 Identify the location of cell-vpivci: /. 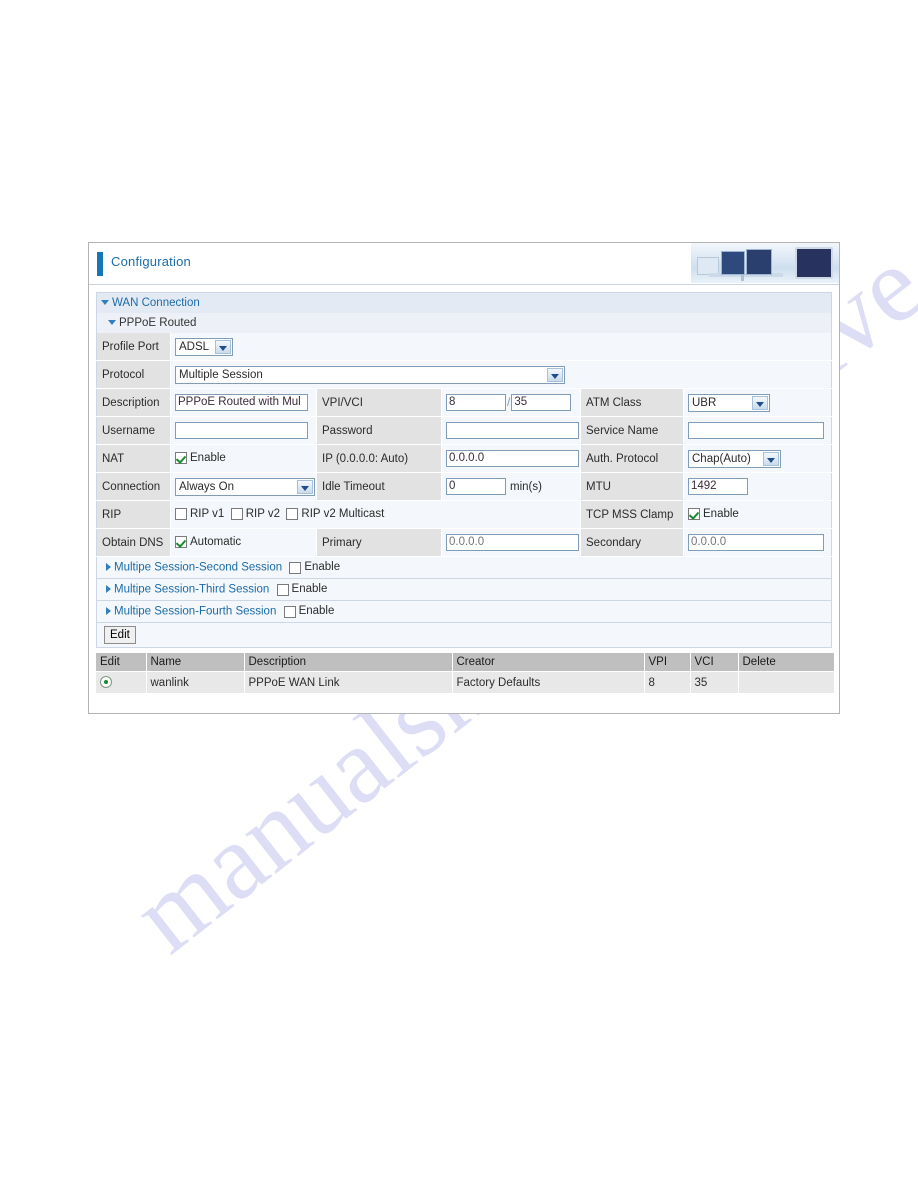
(511, 402).